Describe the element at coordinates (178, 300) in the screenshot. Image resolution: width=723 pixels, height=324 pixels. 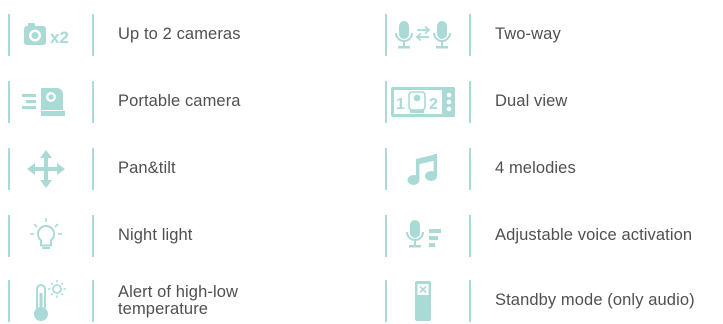
I see `feature-label: Alert of high-low temperature` at that location.